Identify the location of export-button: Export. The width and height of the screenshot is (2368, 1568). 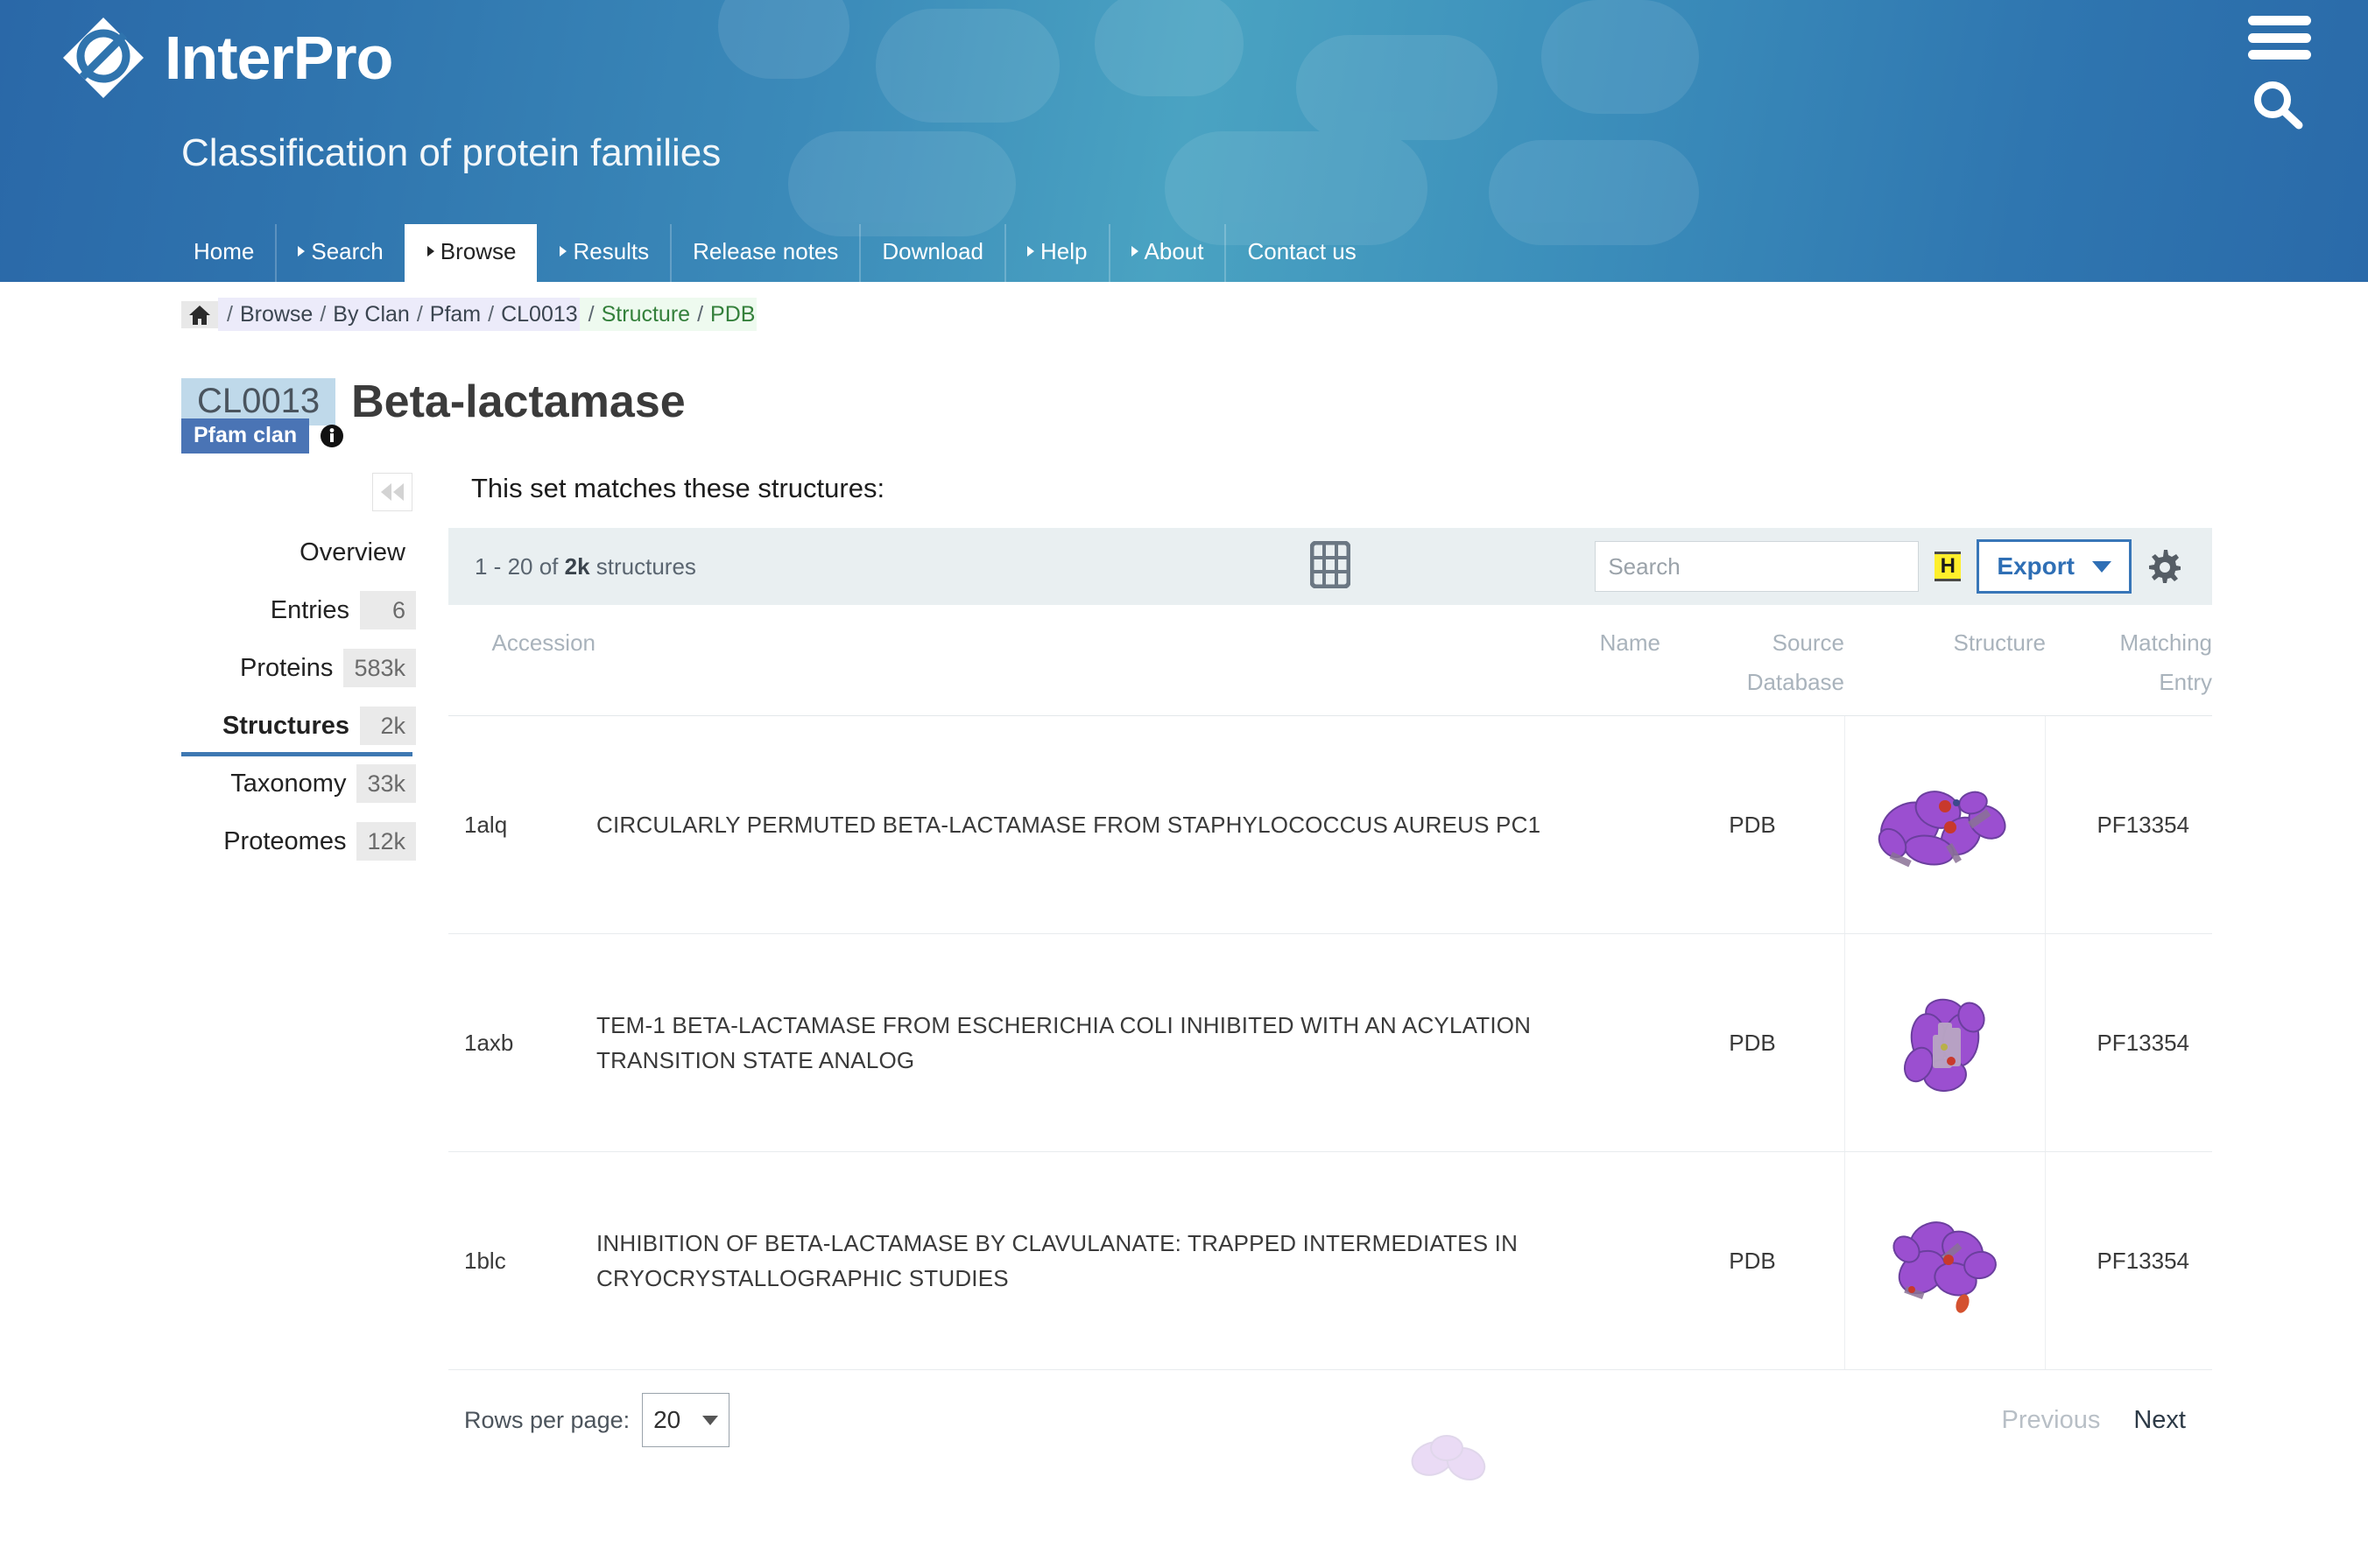
(2055, 566).